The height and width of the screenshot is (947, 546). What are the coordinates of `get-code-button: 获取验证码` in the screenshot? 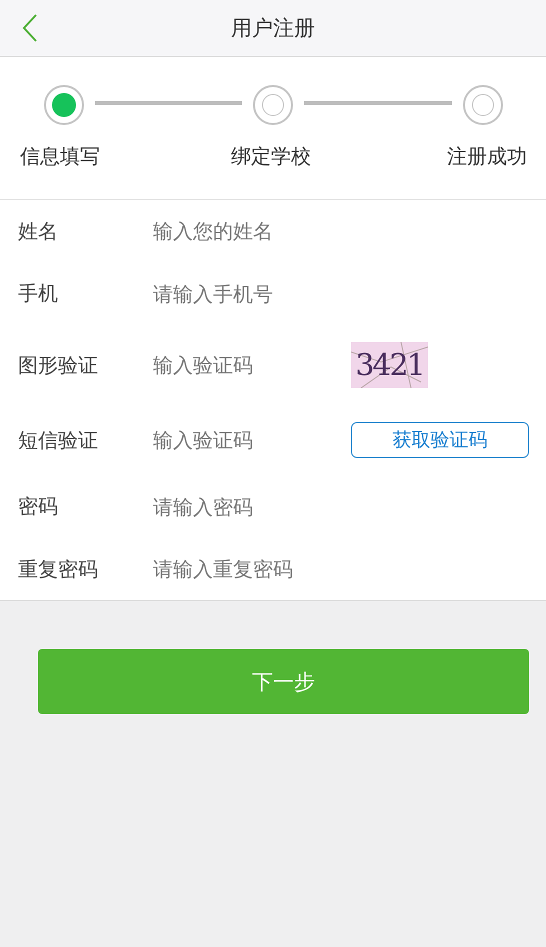 It's located at (440, 440).